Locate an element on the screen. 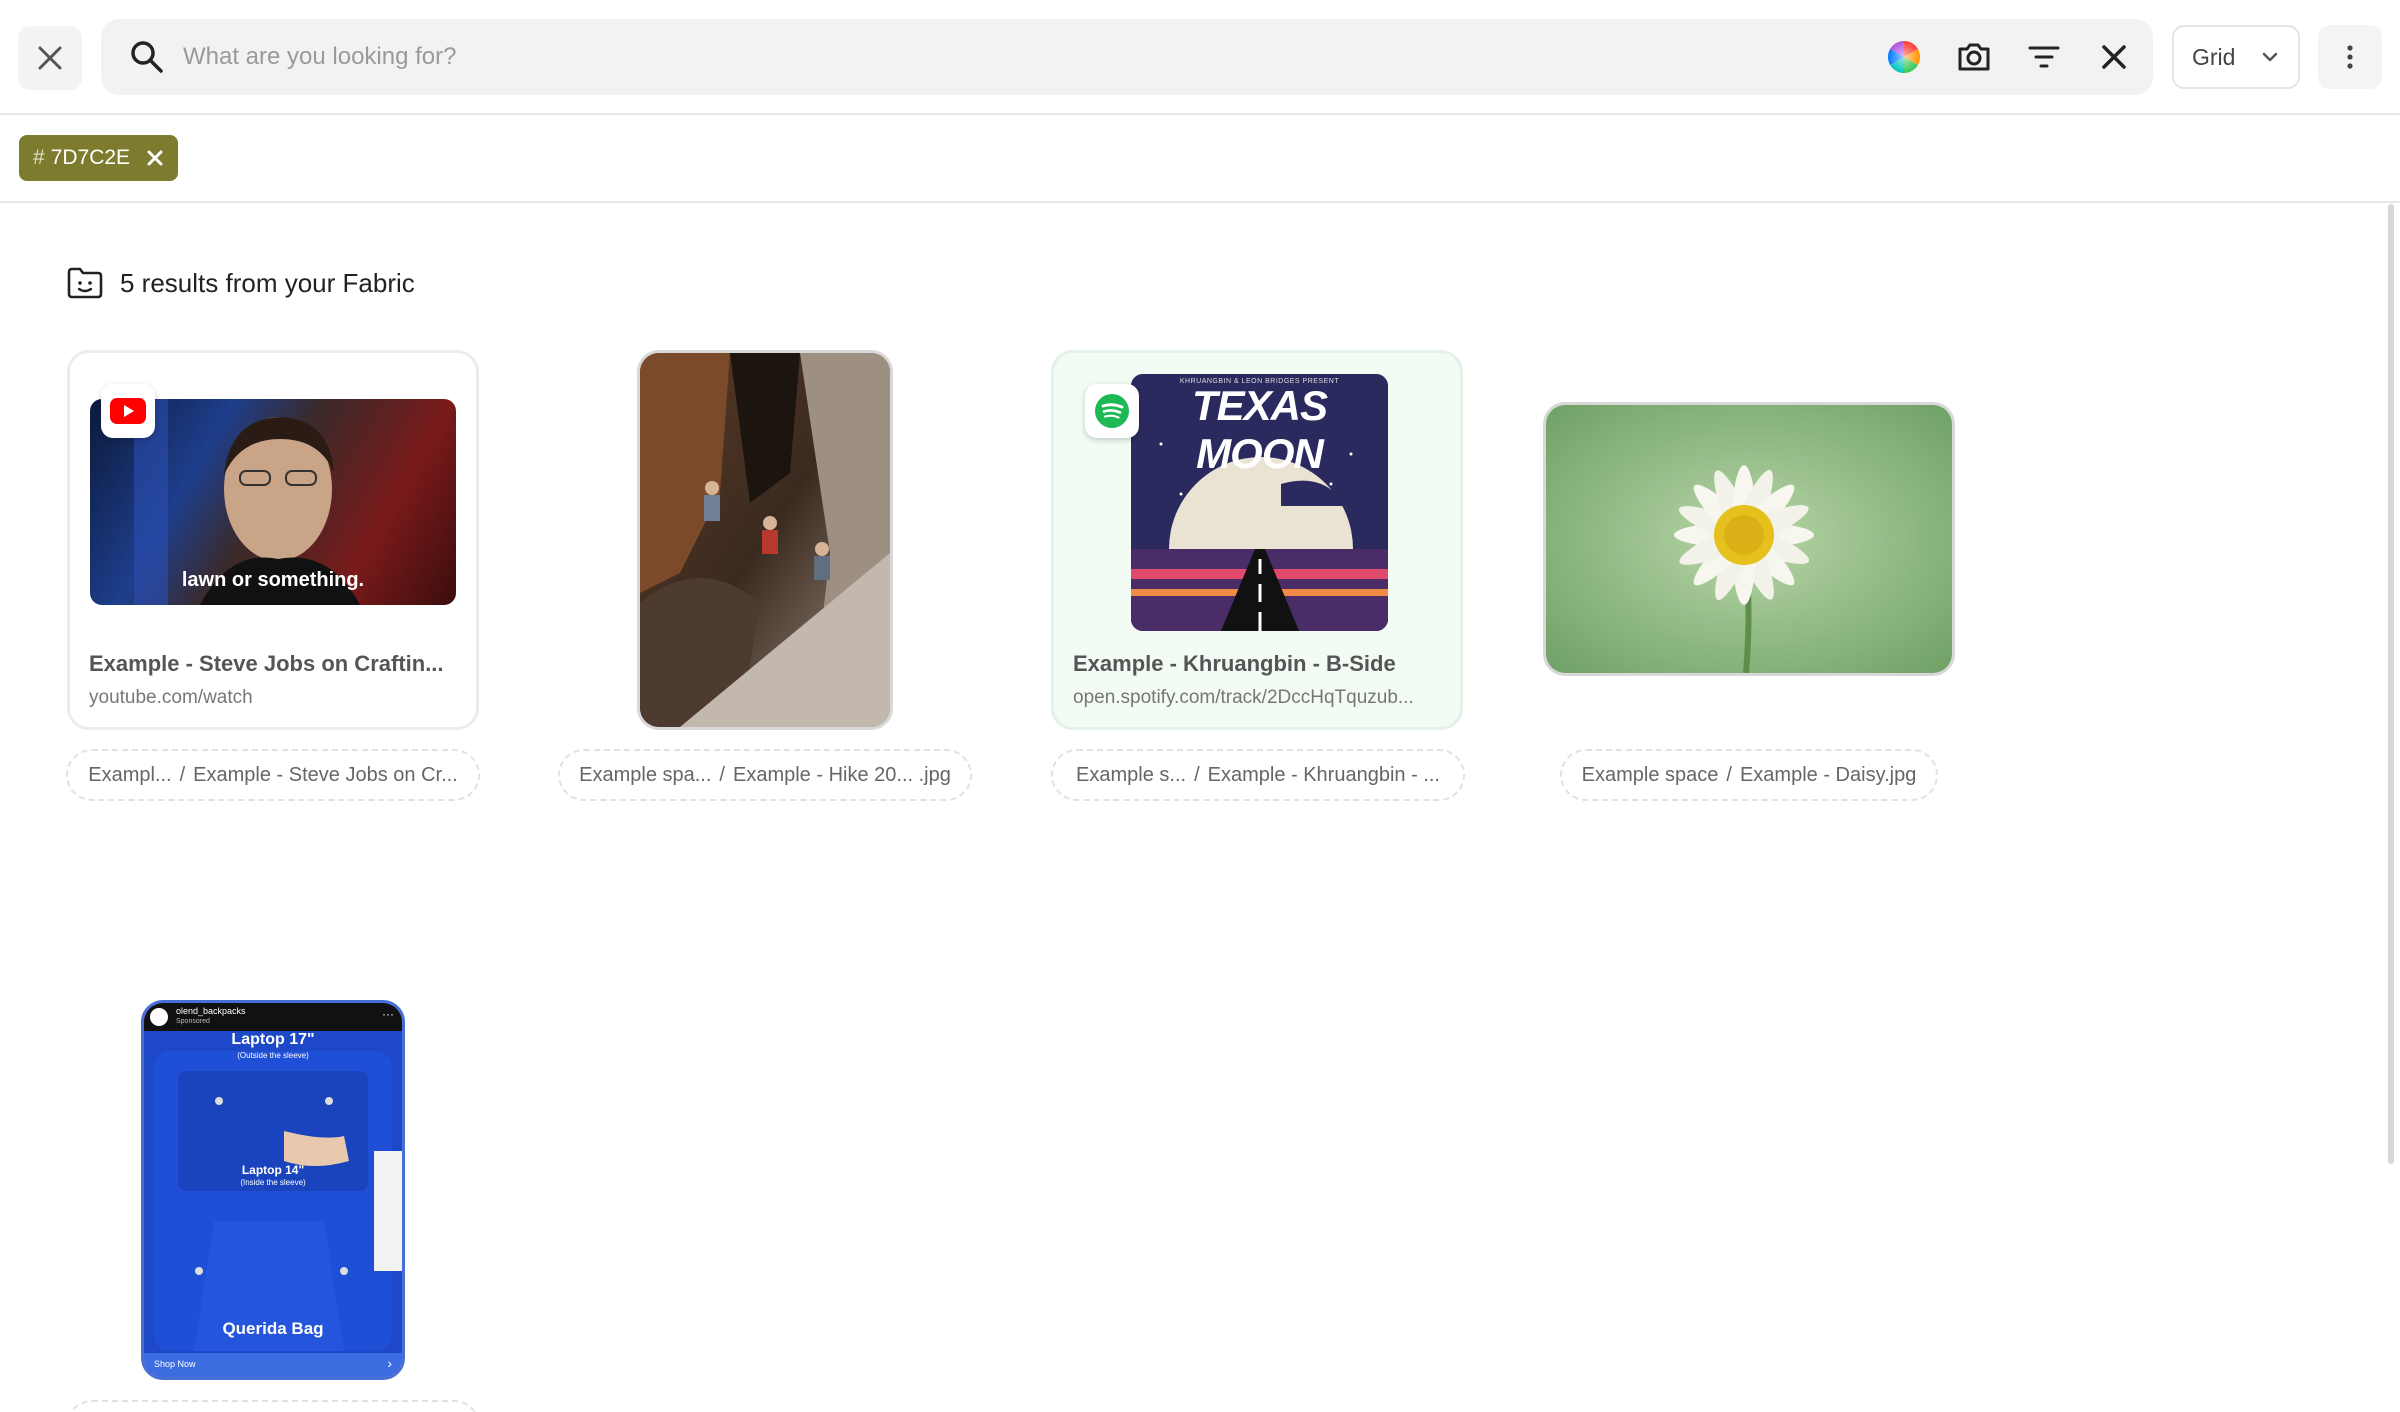 This screenshot has height=1412, width=2400. hash-symbol: # is located at coordinates (39, 157).